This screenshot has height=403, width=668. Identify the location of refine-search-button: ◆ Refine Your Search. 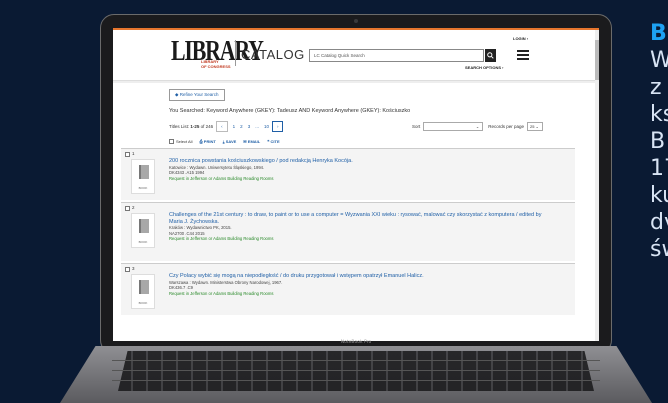
(197, 95).